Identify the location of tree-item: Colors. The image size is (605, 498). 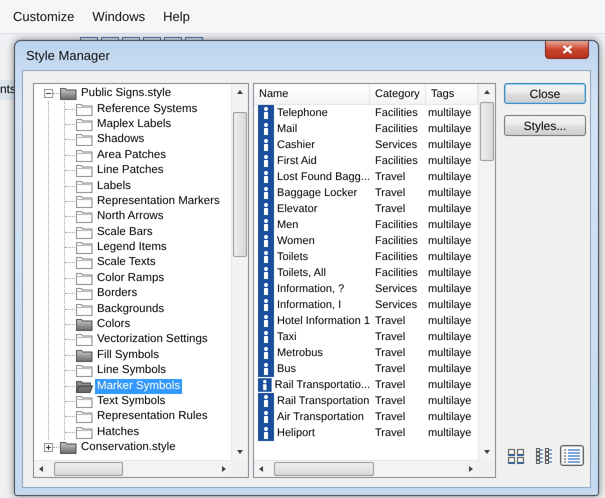
(113, 324).